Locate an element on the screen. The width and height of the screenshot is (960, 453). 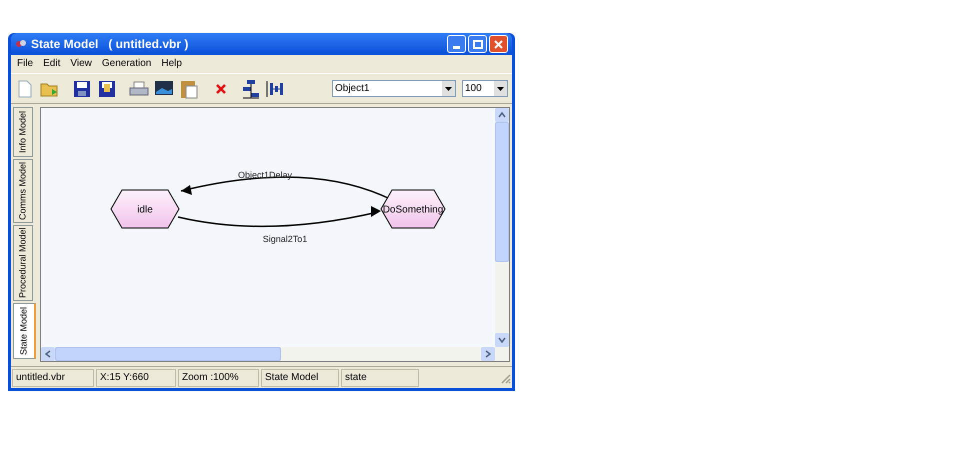
bars-icon is located at coordinates (276, 89).